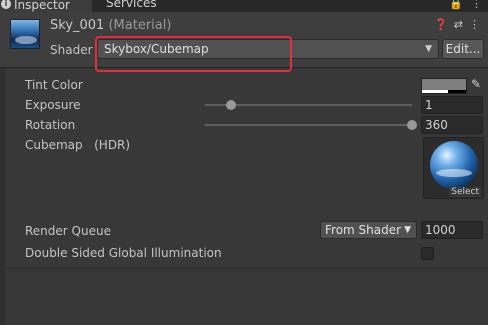  What do you see at coordinates (311, 125) in the screenshot?
I see `rotation-slider` at bounding box center [311, 125].